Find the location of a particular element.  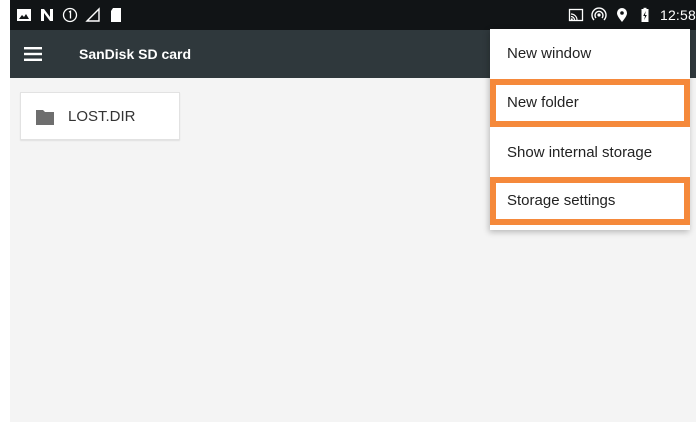

status-bar-left-icons is located at coordinates (70, 15).